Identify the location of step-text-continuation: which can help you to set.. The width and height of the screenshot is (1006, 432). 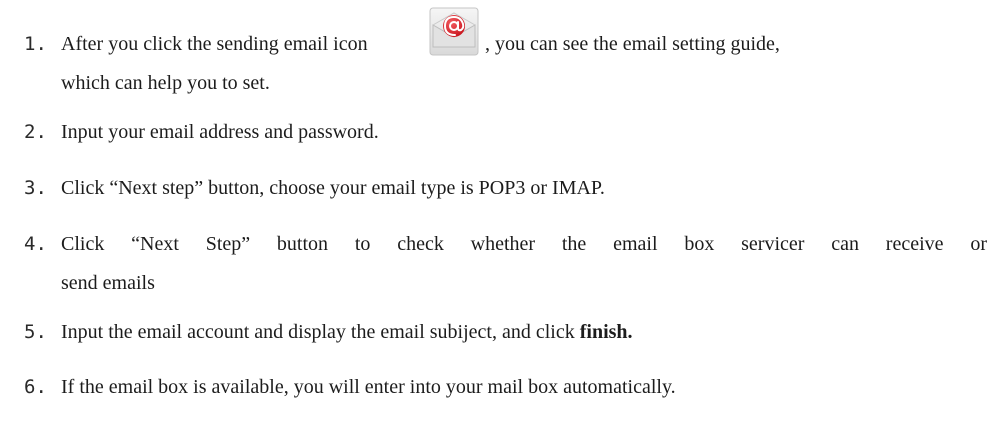
(165, 83).